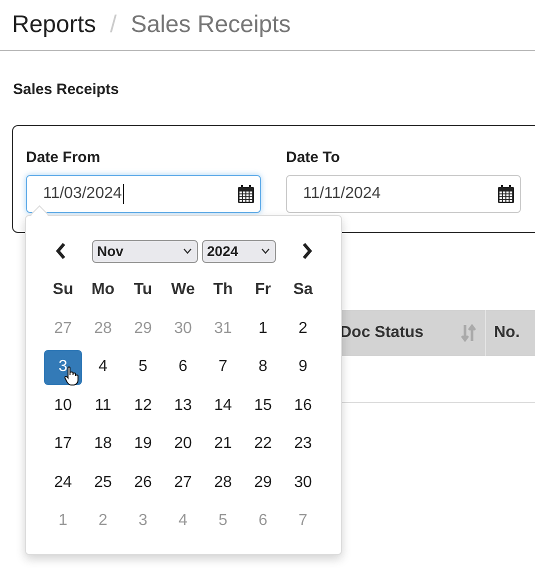 This screenshot has width=535, height=581. Describe the element at coordinates (303, 329) in the screenshot. I see `calendar-day: 2` at that location.